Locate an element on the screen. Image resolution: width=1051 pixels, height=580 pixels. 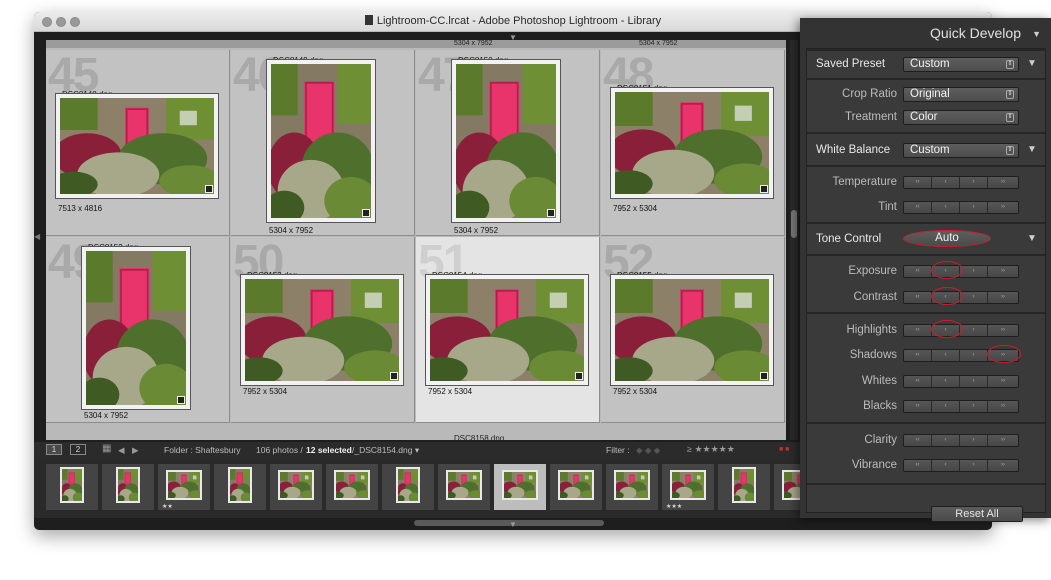
grid-cell: 51DSC8154.dng7952 x 5304 is located at coordinates (508, 329).